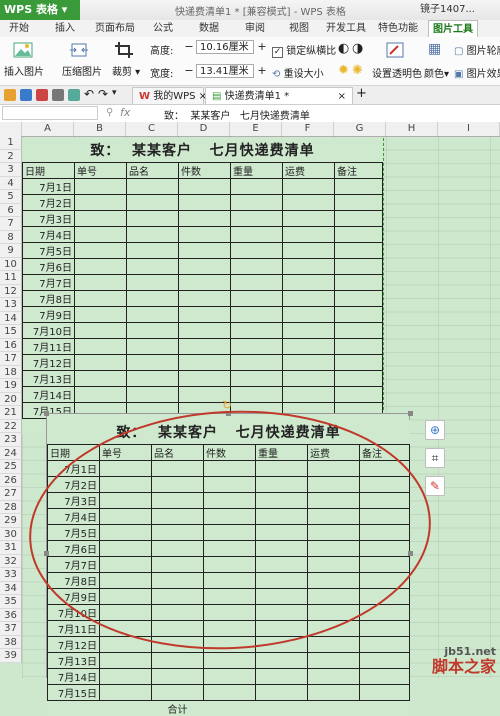 The width and height of the screenshot is (500, 716). Describe the element at coordinates (74, 453) in the screenshot. I see `column-heading: 日期` at that location.